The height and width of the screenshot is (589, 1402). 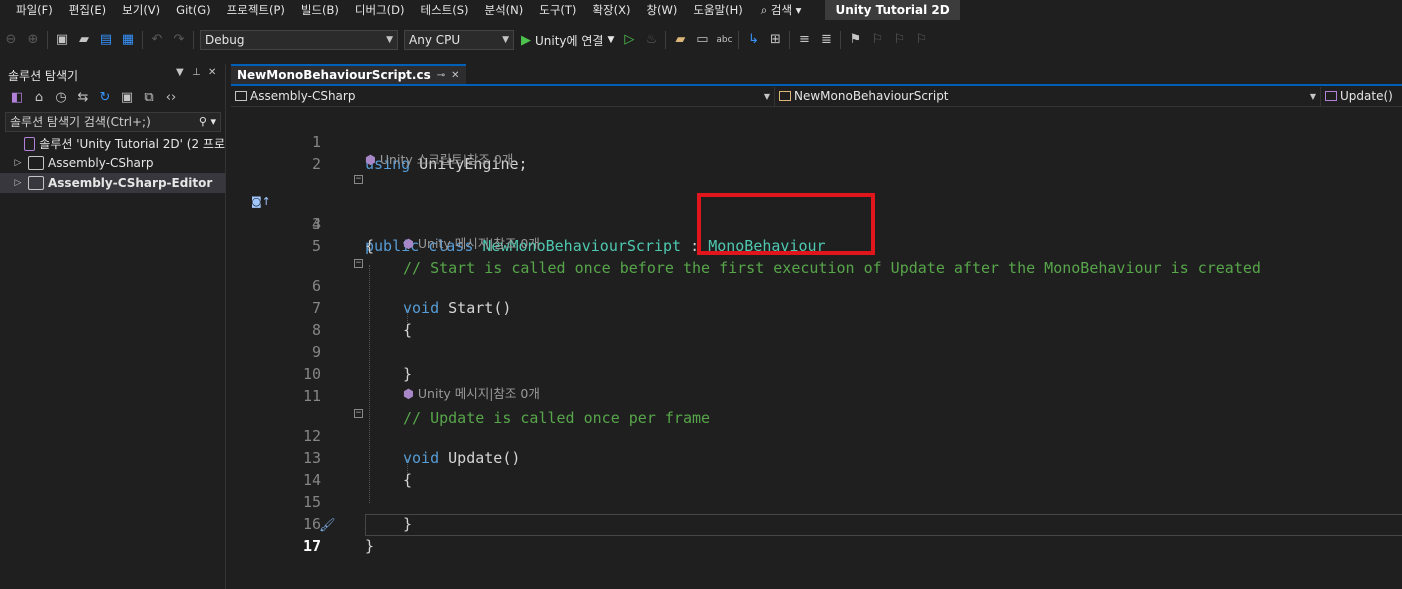 I want to click on menu-project: 프로젝트(P), so click(x=256, y=10).